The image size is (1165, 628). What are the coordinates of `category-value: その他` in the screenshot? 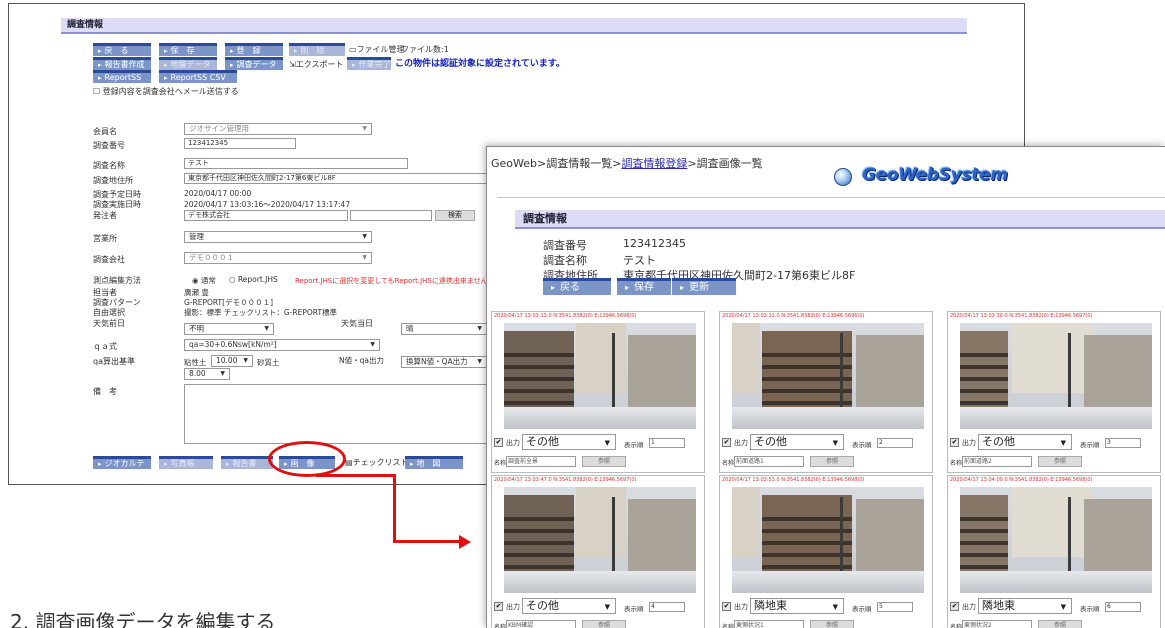 It's located at (998, 441).